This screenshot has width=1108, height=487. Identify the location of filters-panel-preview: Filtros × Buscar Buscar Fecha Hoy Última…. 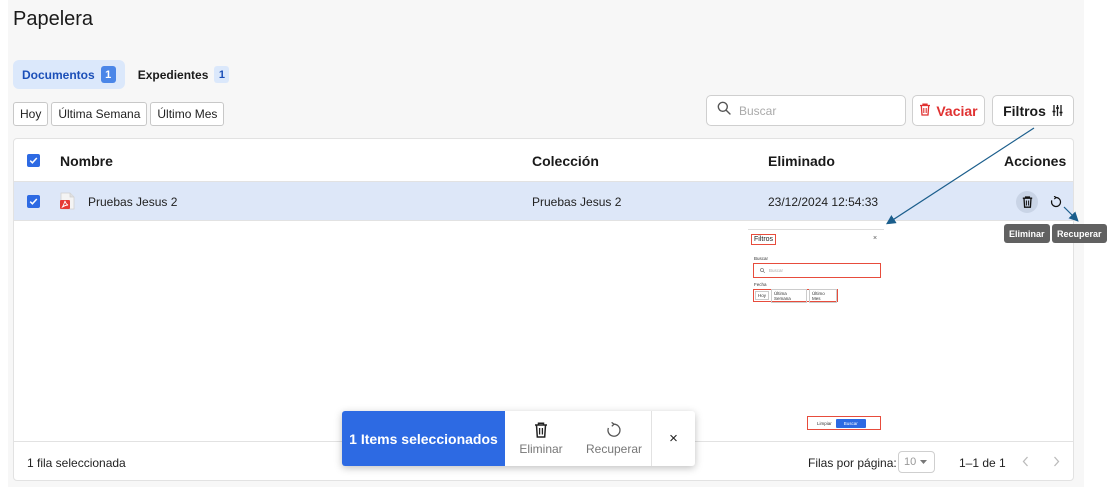
(816, 331).